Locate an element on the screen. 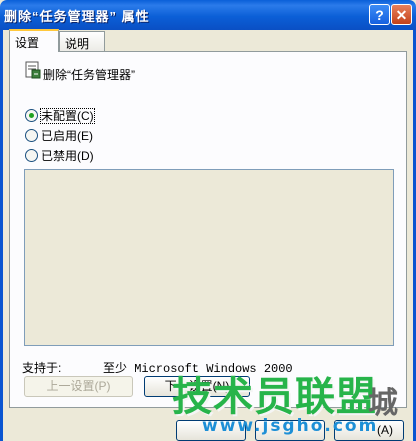  window-title: 删除“任务管理器” 属性 is located at coordinates (77, 16).